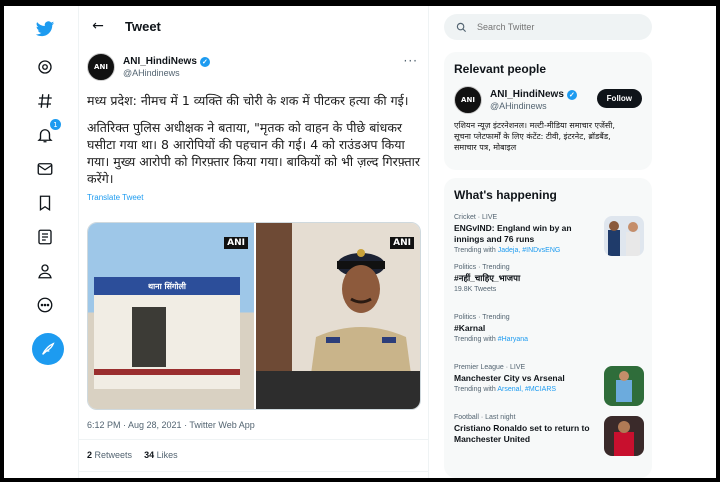 This screenshot has height=482, width=720. What do you see at coordinates (149, 337) in the screenshot?
I see `station-door` at bounding box center [149, 337].